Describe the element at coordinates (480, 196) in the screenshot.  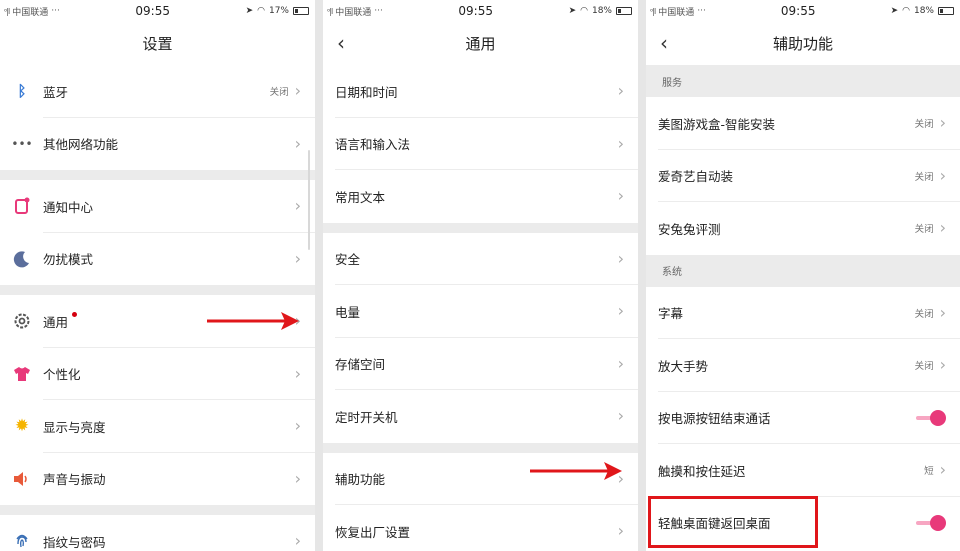
I see `general-item-common-text: 常用文本 ›` at that location.